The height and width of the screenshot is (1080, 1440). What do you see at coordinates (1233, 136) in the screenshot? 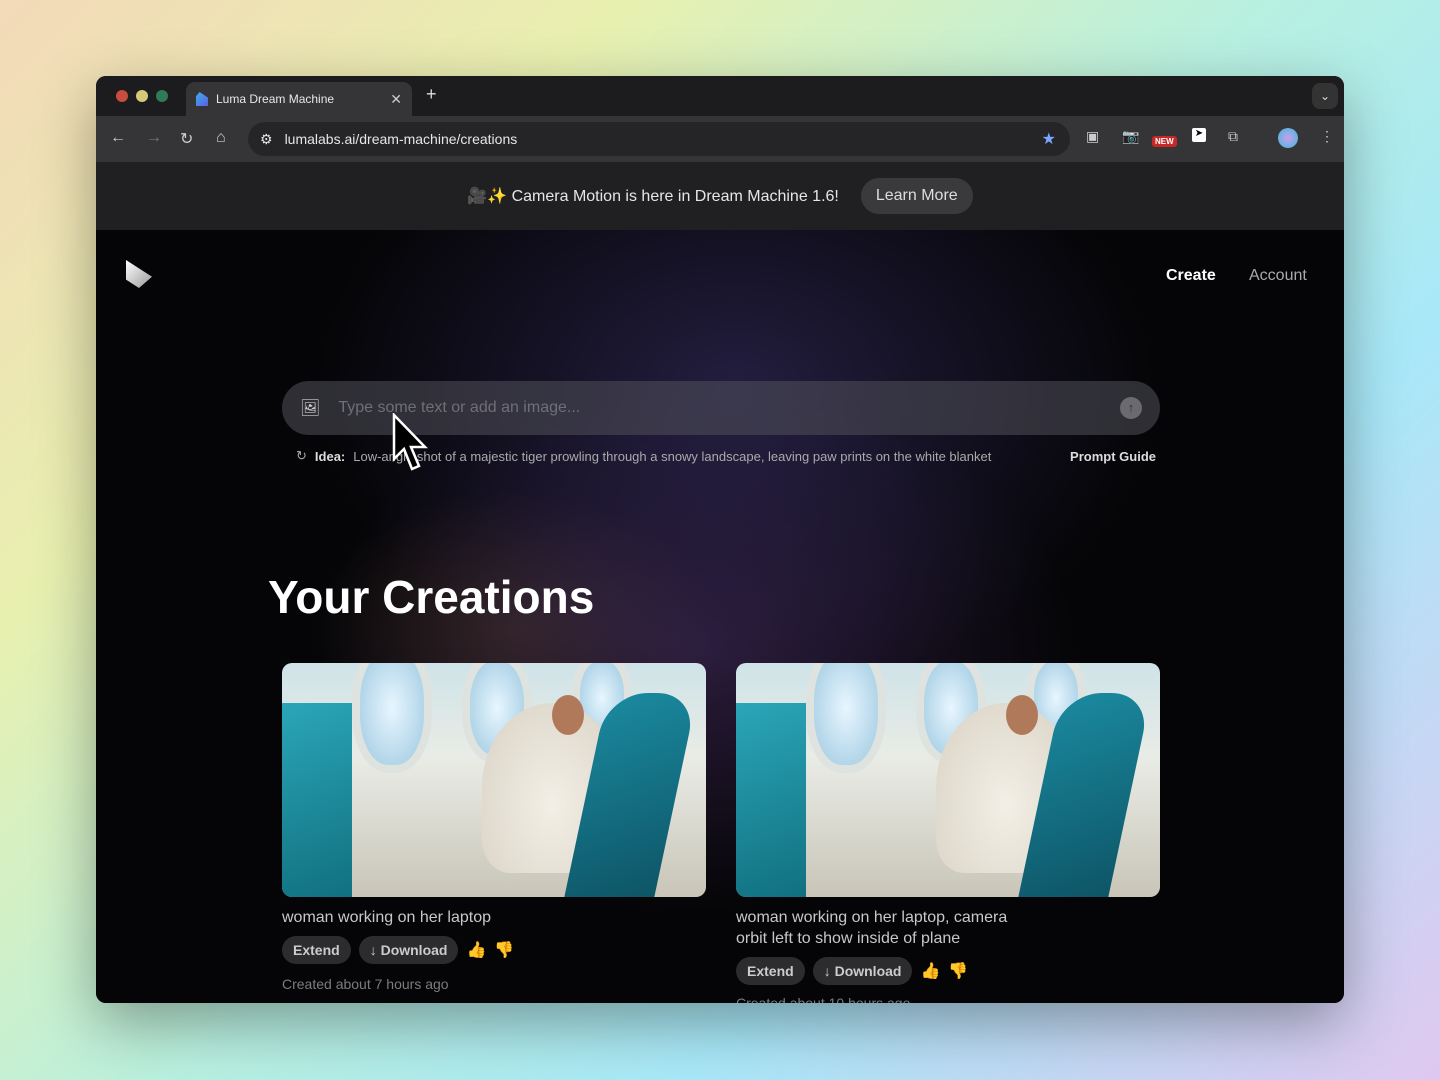
I see `extensions-puzzle-icon: ⧉` at bounding box center [1233, 136].